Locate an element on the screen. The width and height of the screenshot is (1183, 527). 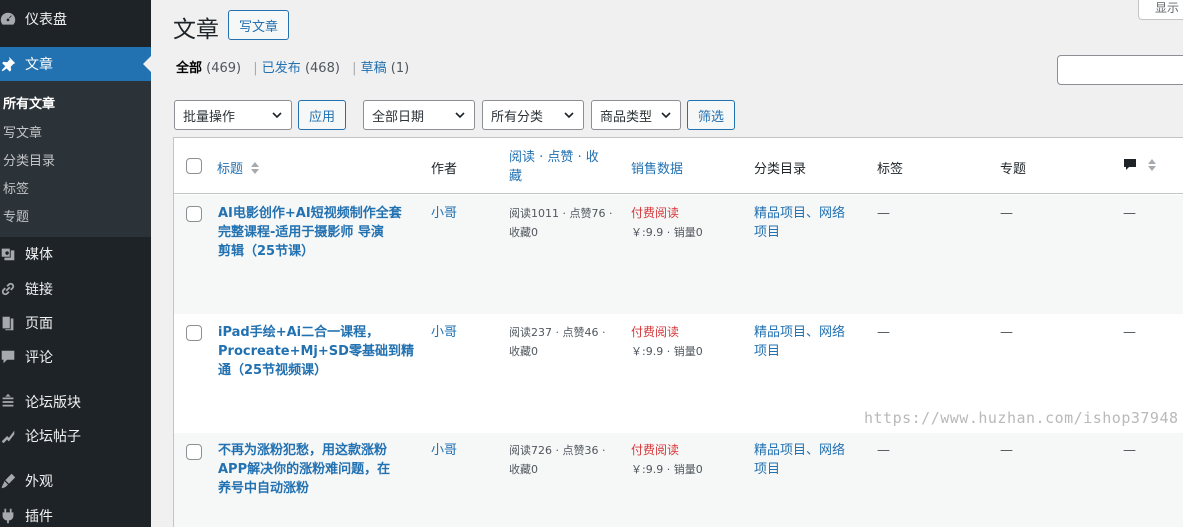
screen-options-button: 显示 is located at coordinates (1160, 10).